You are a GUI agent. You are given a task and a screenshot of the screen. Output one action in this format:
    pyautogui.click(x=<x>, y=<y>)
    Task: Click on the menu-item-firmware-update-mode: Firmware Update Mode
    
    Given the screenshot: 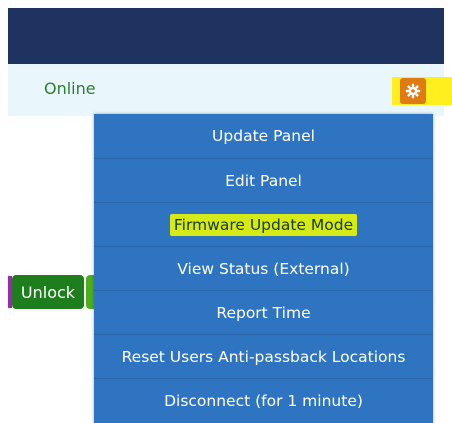 What is the action you would take?
    pyautogui.click(x=263, y=225)
    